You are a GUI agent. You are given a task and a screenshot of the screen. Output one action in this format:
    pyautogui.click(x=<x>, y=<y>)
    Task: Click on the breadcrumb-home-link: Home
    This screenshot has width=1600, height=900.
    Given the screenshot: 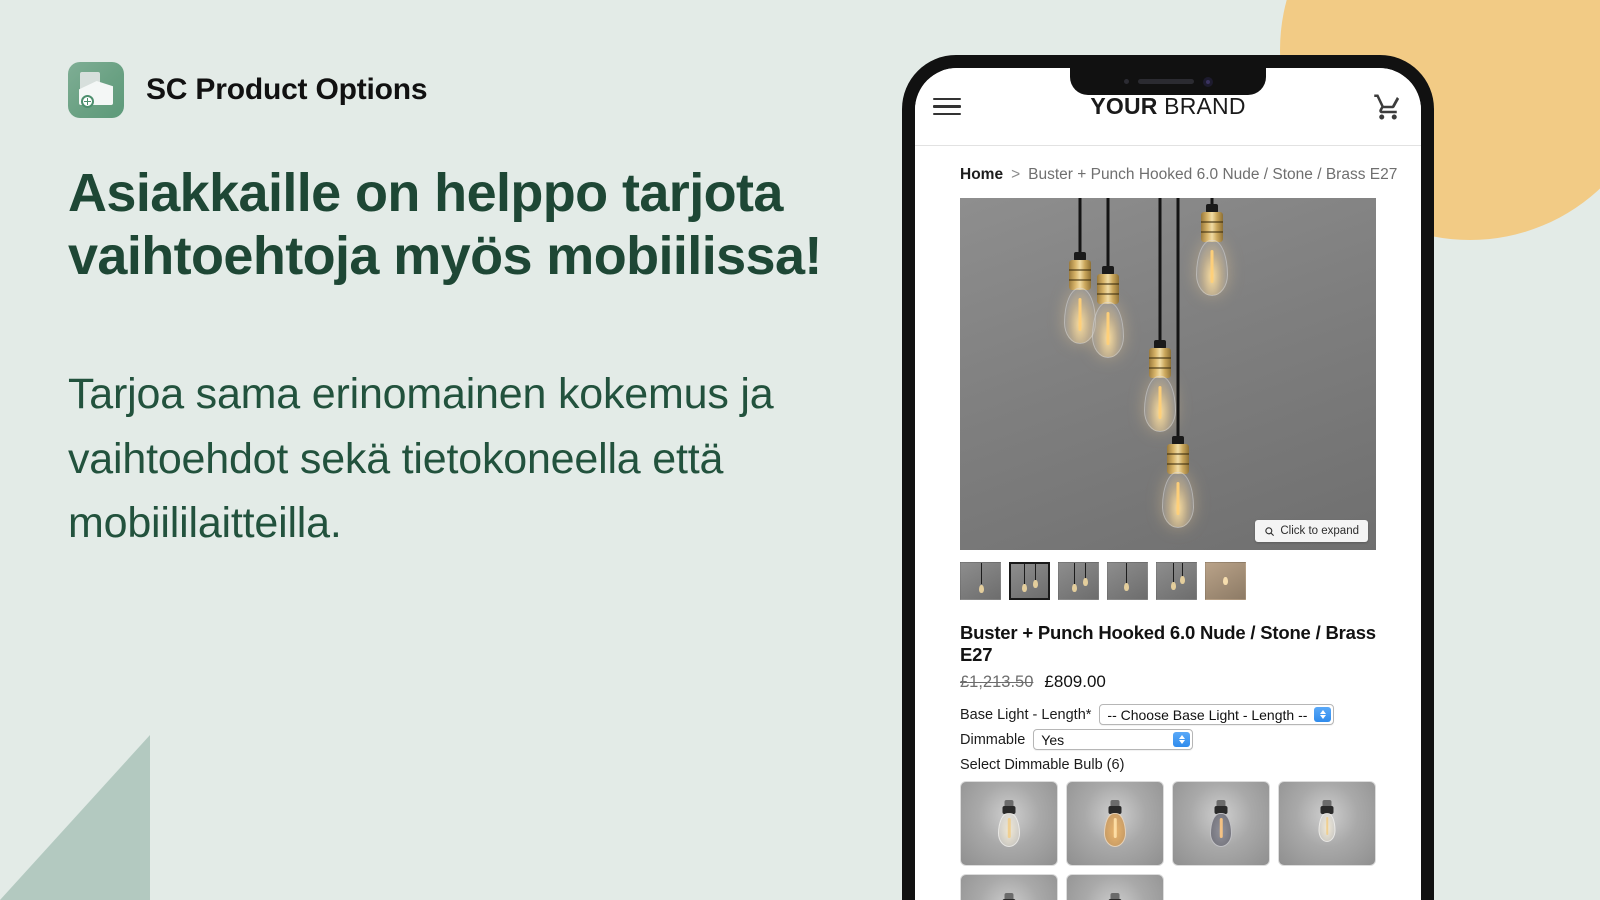 What is the action you would take?
    pyautogui.click(x=981, y=174)
    